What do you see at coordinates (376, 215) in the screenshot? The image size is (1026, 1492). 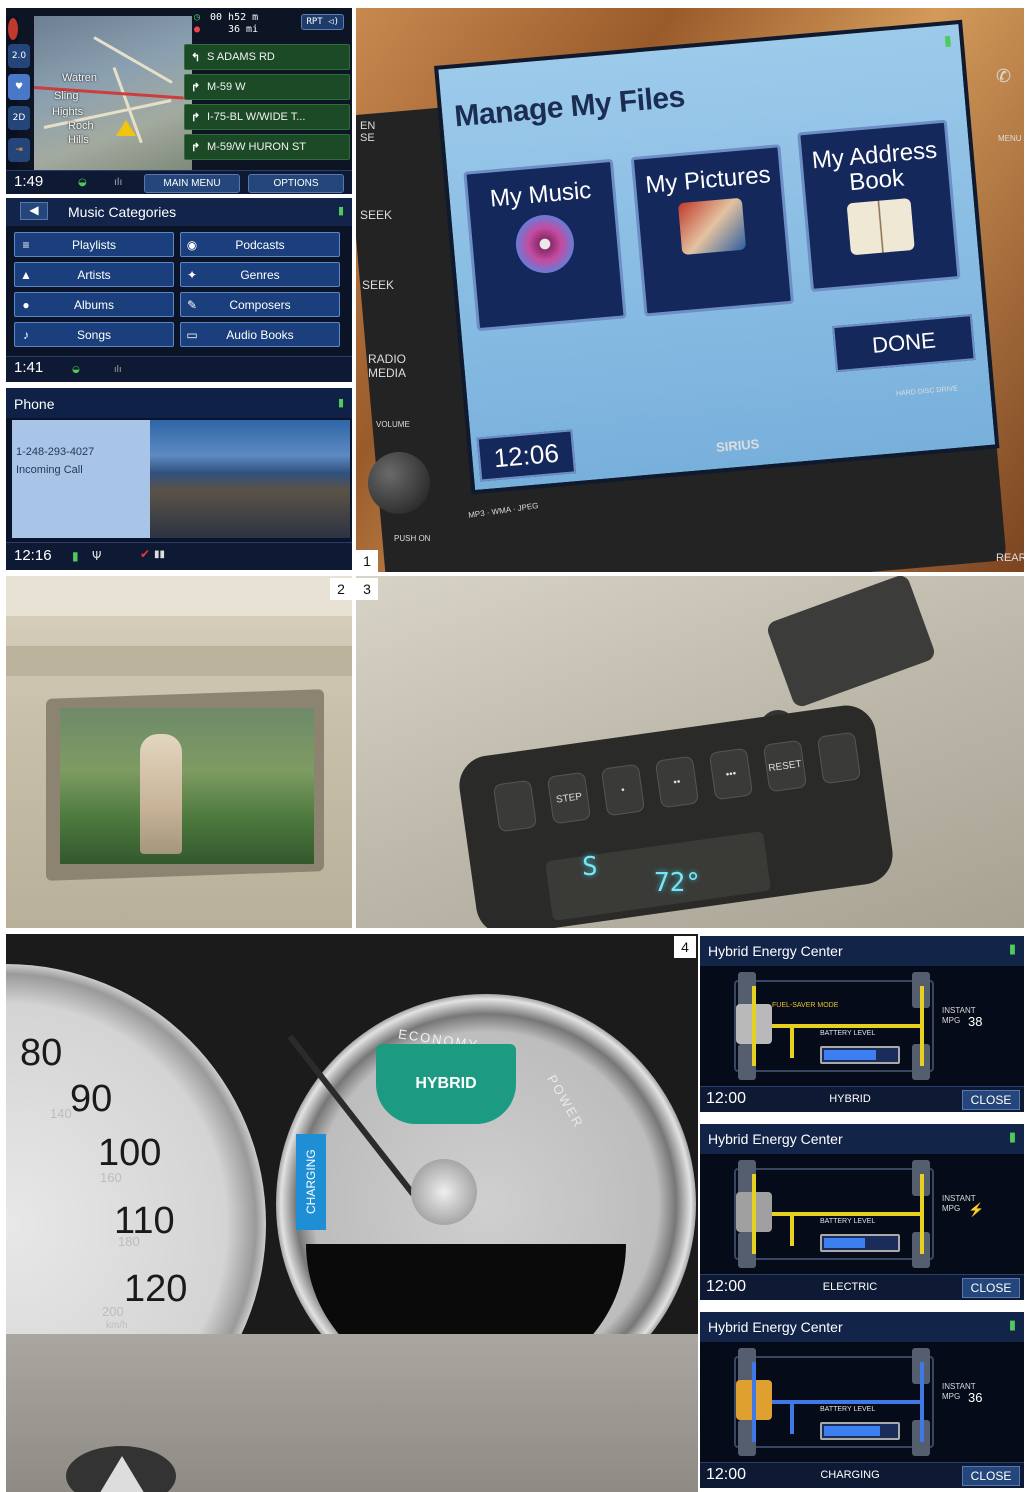 I see `seek-up-button: SEEK` at bounding box center [376, 215].